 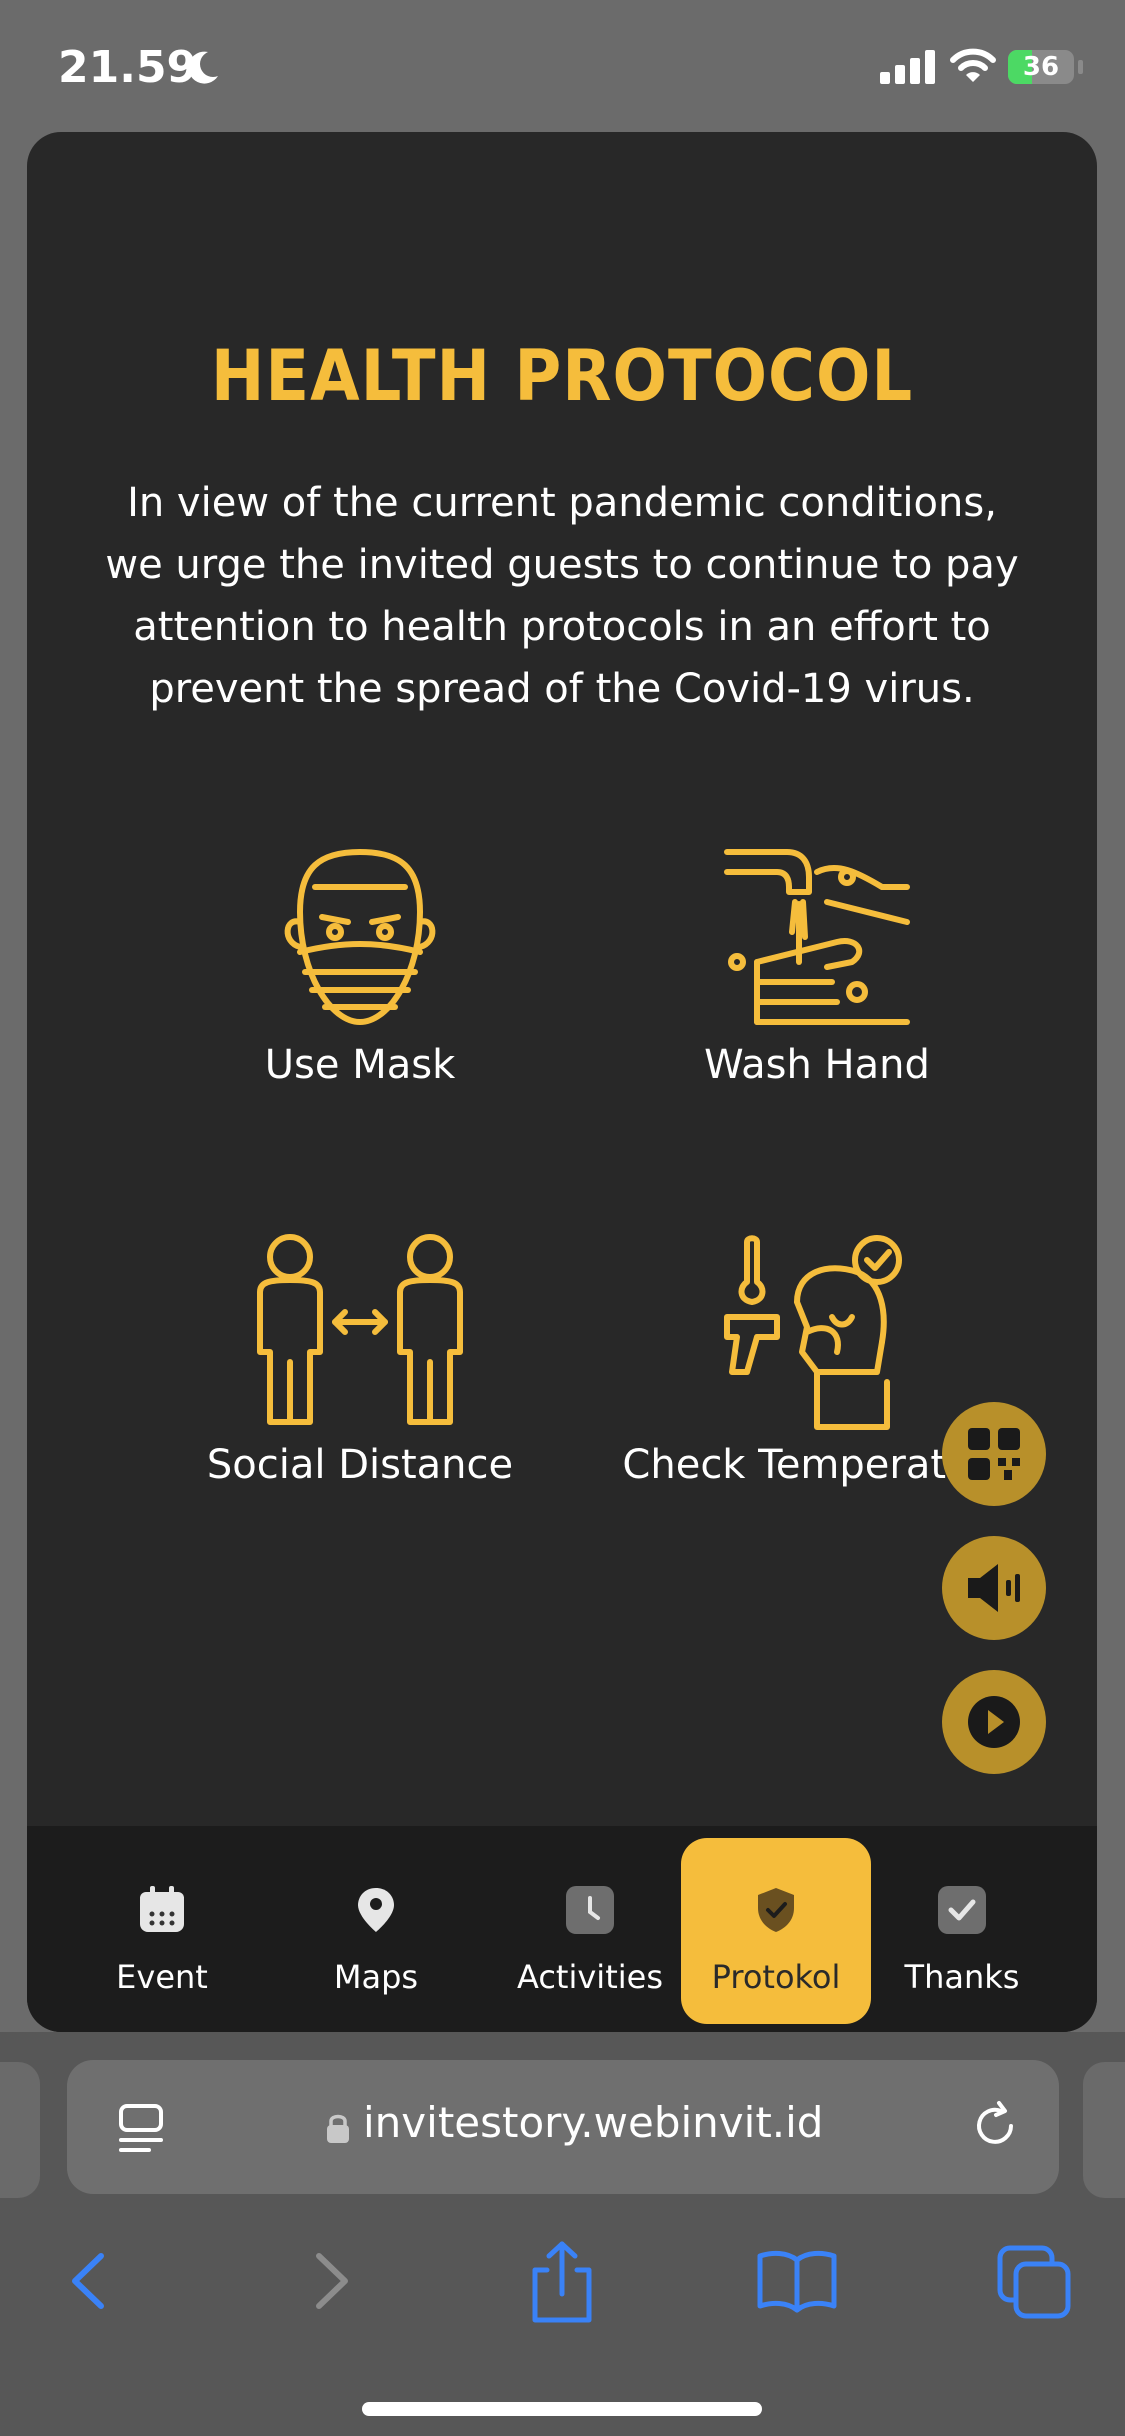 What do you see at coordinates (817, 937) in the screenshot?
I see `wash-hand-icon` at bounding box center [817, 937].